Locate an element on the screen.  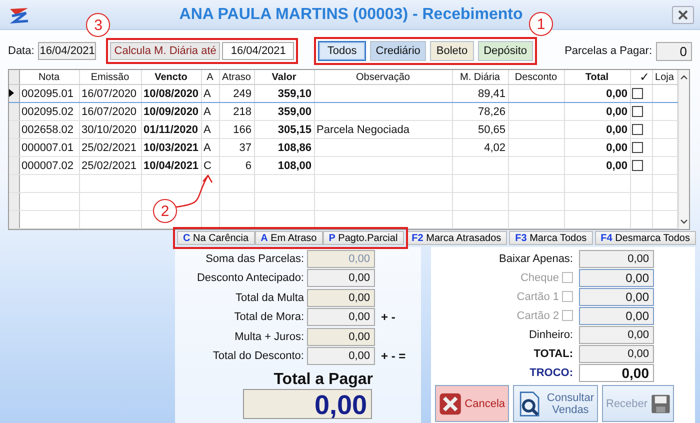
row-pointer-icon is located at coordinates (11, 92).